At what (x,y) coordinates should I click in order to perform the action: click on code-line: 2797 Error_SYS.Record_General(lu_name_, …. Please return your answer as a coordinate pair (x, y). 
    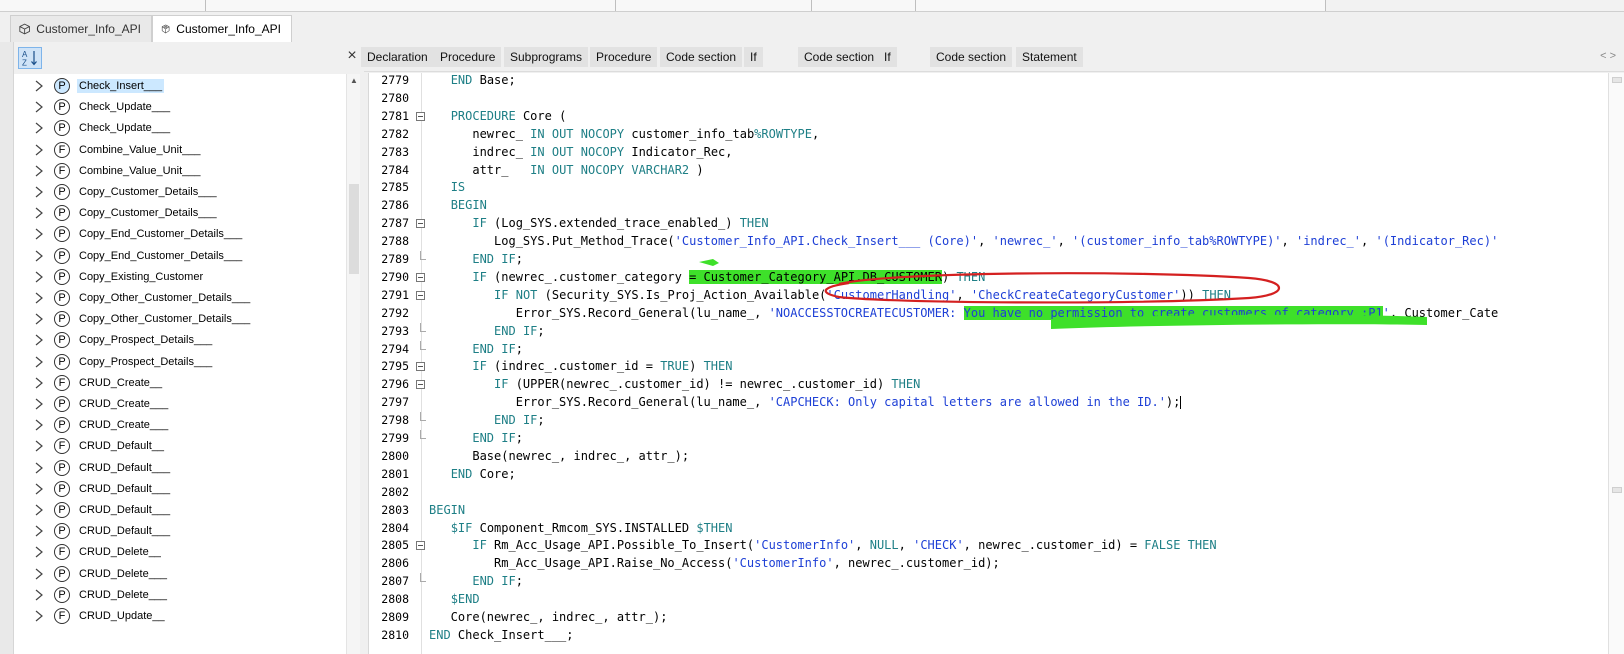
    Looking at the image, I should click on (988, 403).